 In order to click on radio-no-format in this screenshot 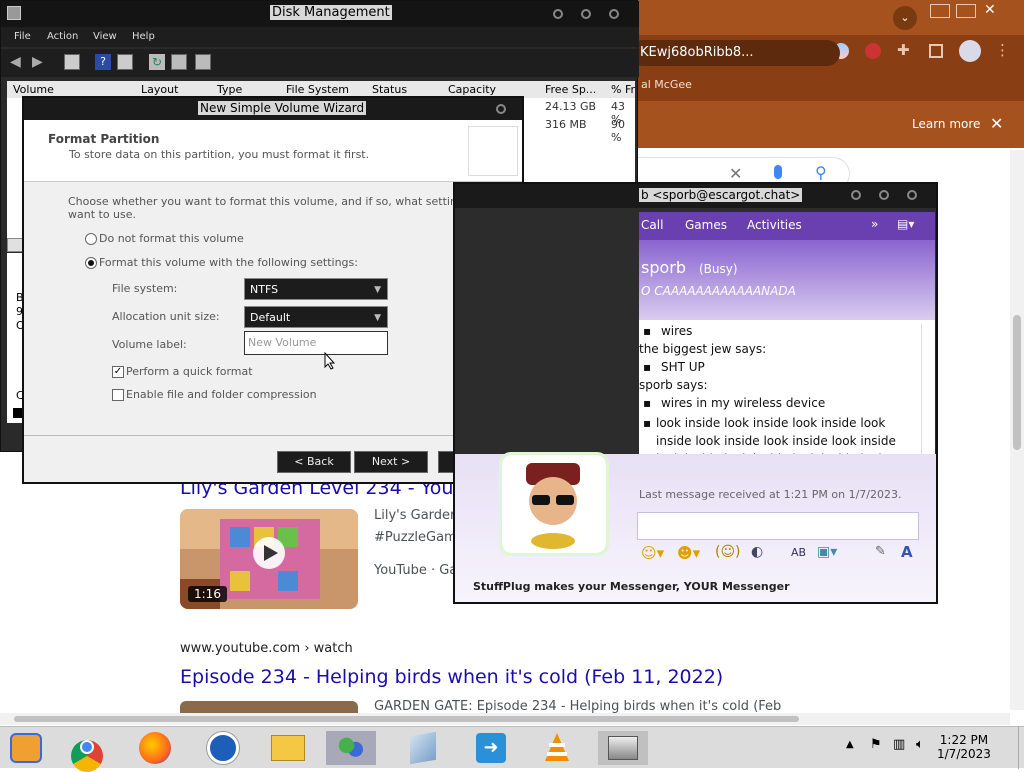, I will do `click(91, 239)`.